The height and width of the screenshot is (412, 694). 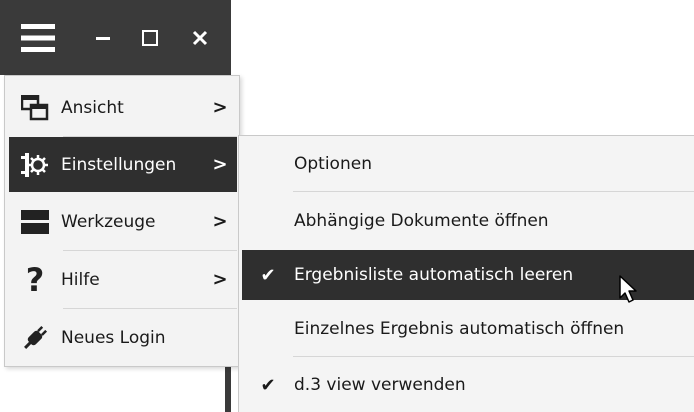 I want to click on hamburger-icon, so click(x=38, y=37).